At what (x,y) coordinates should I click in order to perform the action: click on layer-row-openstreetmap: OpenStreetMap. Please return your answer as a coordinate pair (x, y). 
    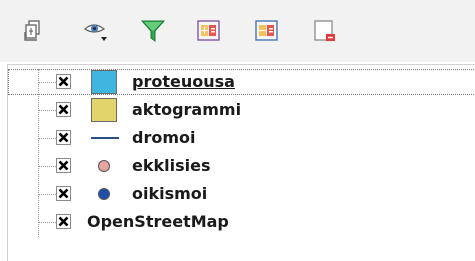
    Looking at the image, I should click on (241, 222).